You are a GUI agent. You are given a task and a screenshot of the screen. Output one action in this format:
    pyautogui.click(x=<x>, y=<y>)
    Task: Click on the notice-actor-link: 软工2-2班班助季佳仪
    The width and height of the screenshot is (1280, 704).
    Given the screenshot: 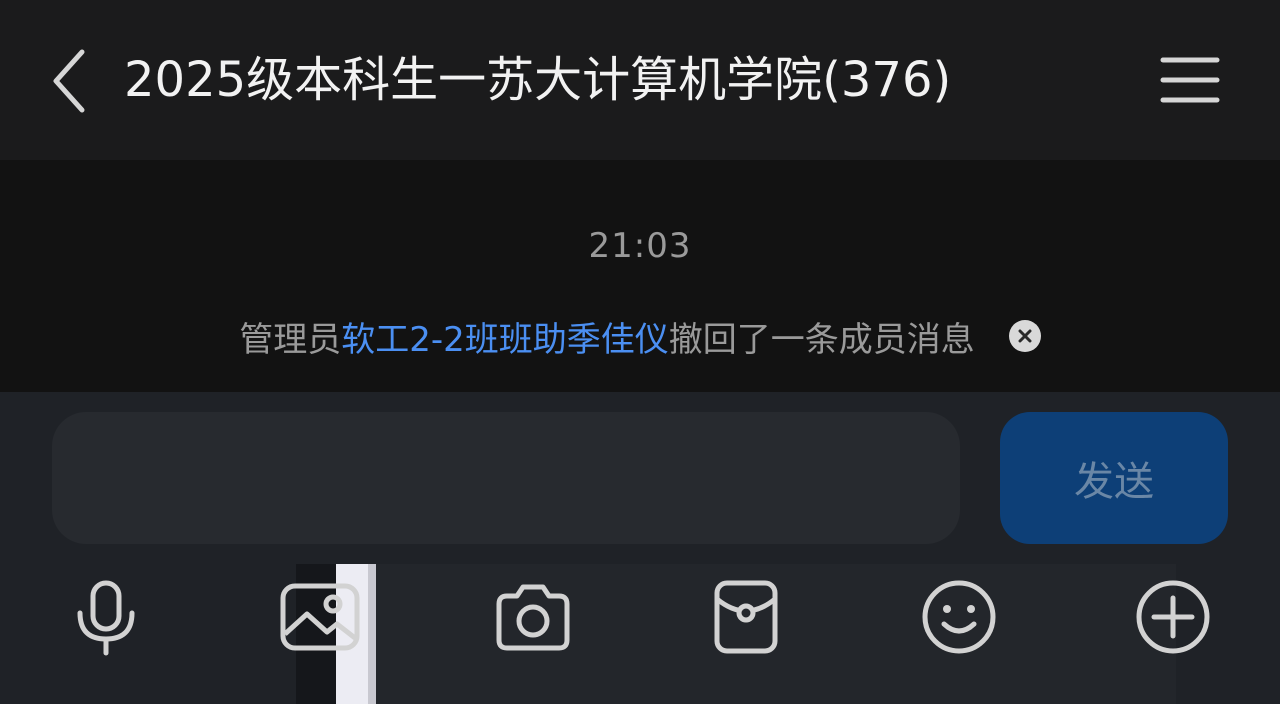 What is the action you would take?
    pyautogui.click(x=505, y=336)
    